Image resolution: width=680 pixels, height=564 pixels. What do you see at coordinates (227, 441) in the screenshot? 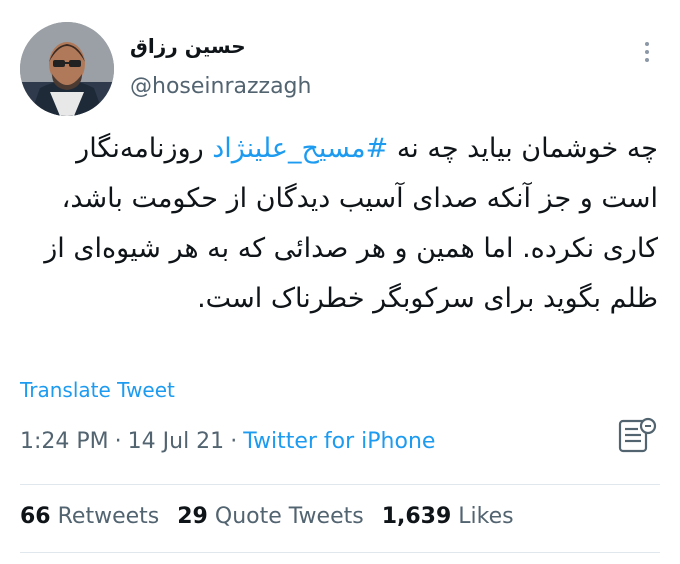
I see `tweet-metadata: 1:24 PM · 14 Jul 21 · Twitter for iPhone` at bounding box center [227, 441].